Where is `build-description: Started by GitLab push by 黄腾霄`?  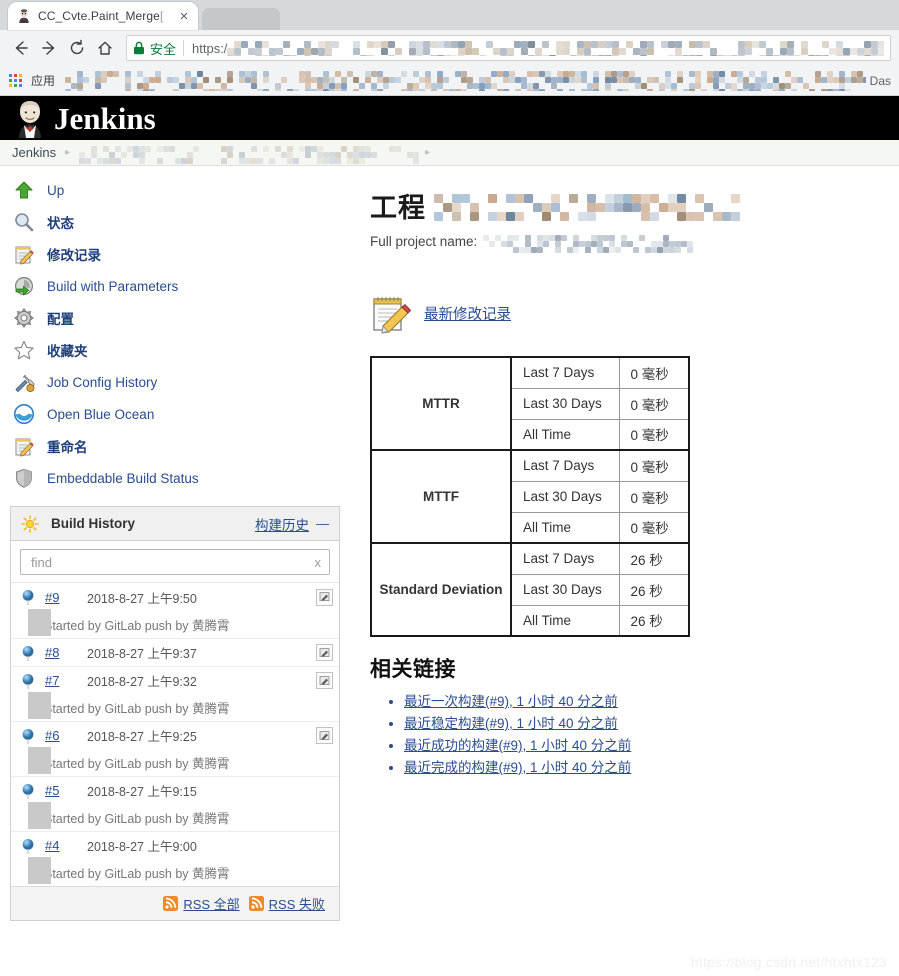 build-description: Started by GitLab push by 黄腾霄 is located at coordinates (175, 816).